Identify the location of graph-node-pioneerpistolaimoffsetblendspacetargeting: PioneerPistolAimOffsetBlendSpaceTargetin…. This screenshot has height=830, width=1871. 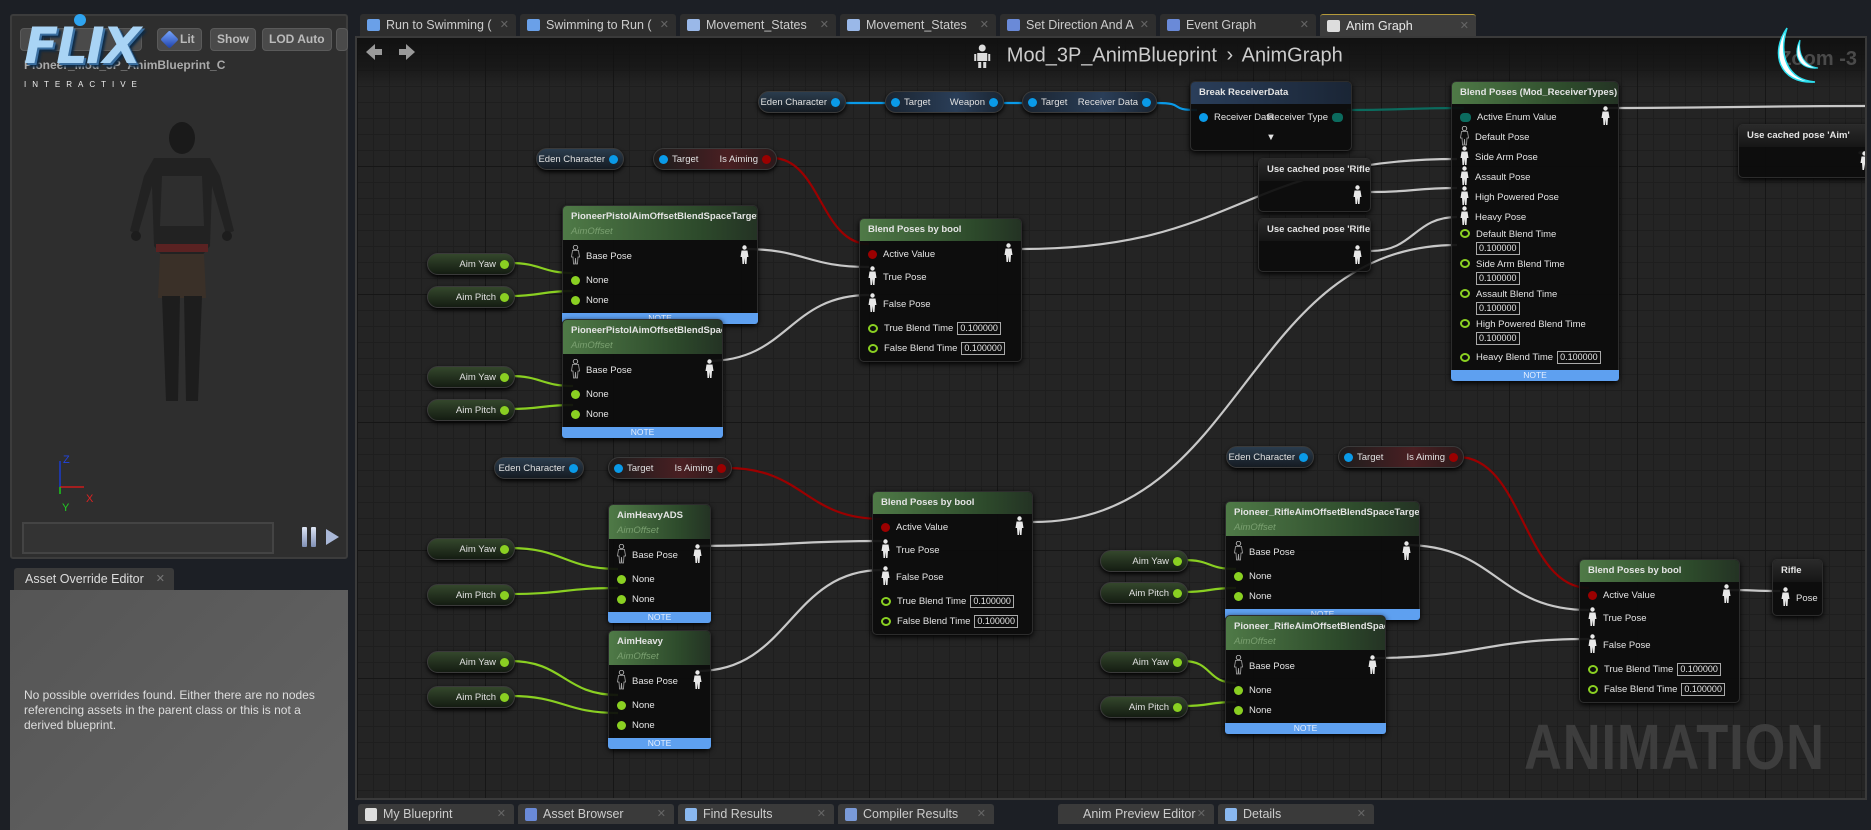
(660, 264).